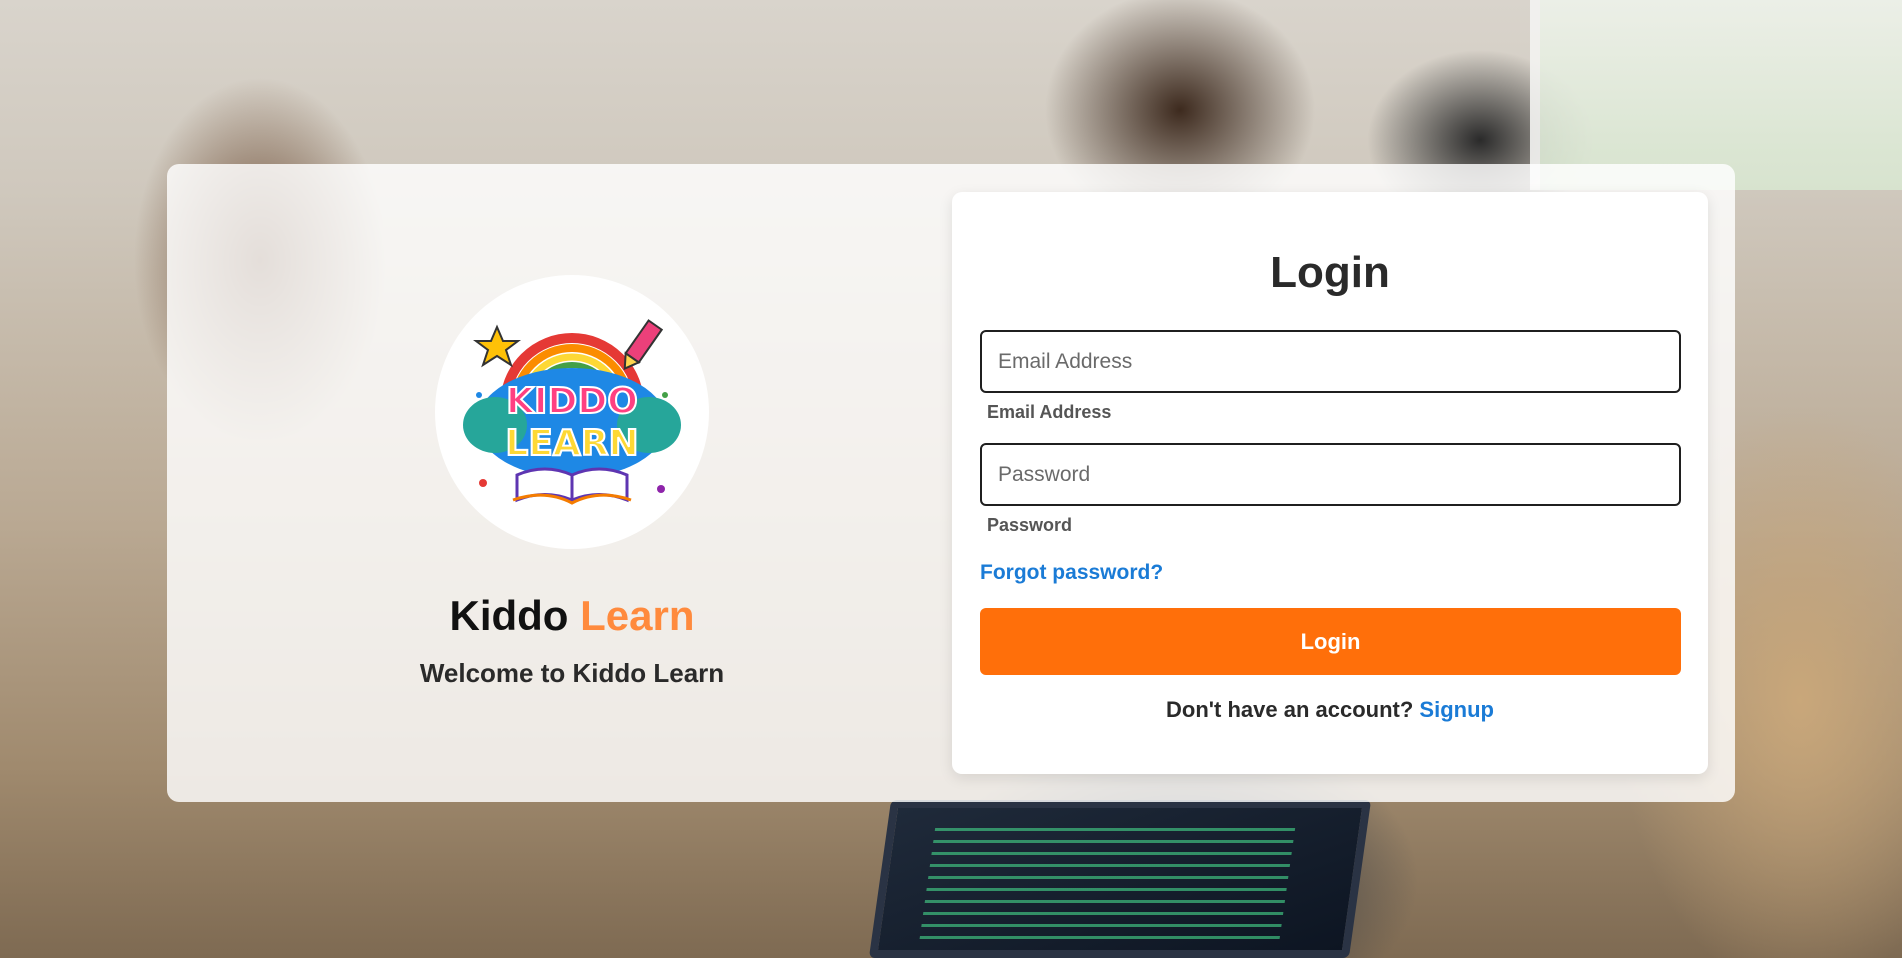  I want to click on background-laptop, so click(1120, 879).